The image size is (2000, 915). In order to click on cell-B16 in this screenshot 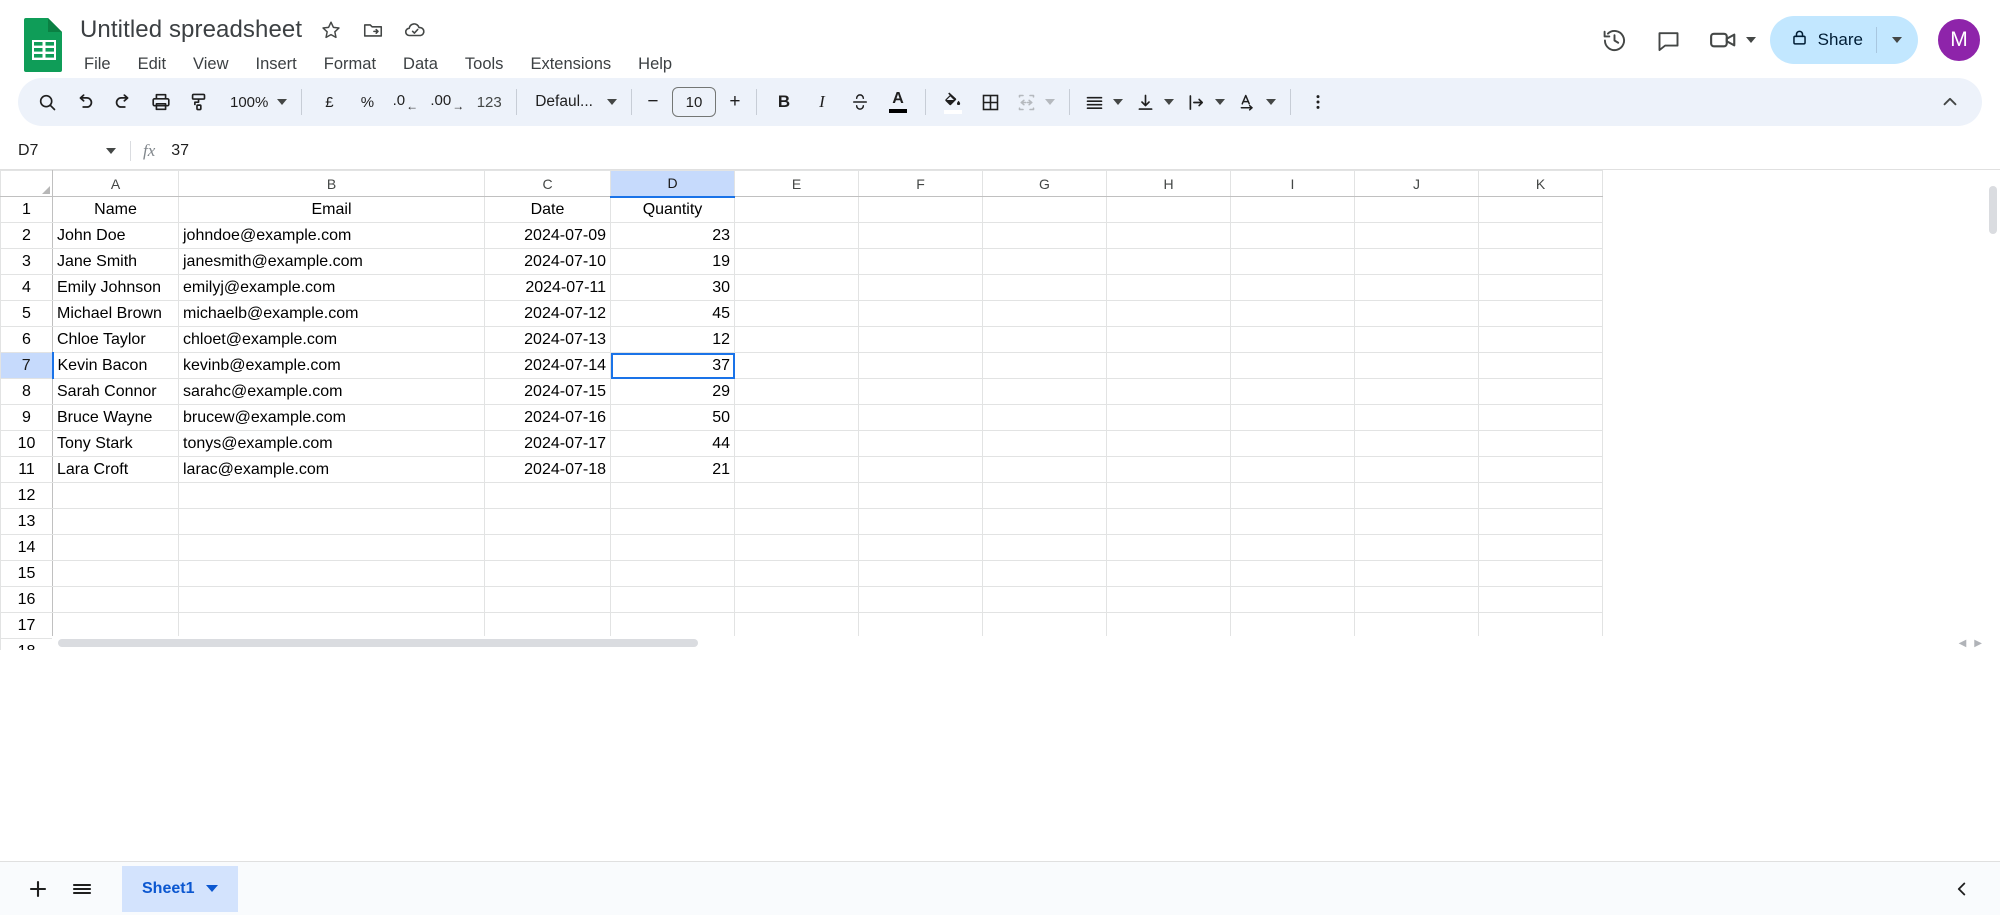, I will do `click(331, 599)`.